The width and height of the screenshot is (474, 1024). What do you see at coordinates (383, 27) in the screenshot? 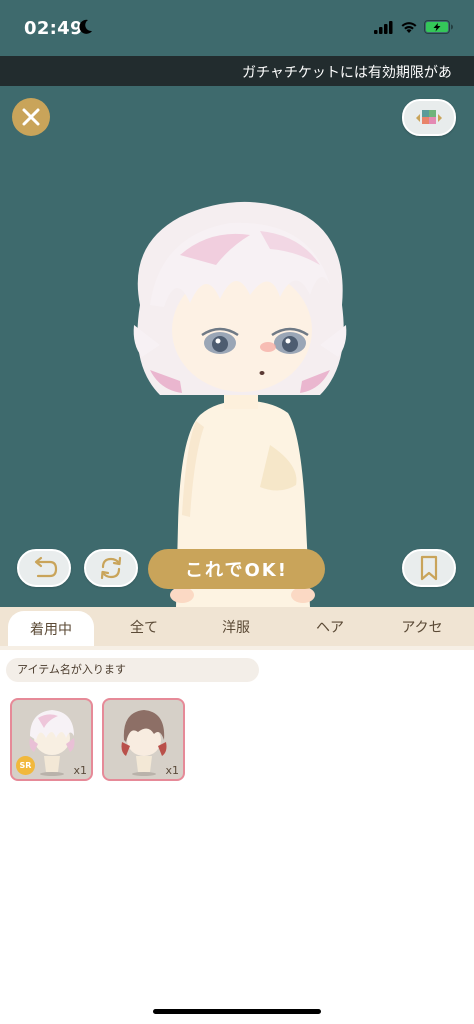
I see `signal-icon` at bounding box center [383, 27].